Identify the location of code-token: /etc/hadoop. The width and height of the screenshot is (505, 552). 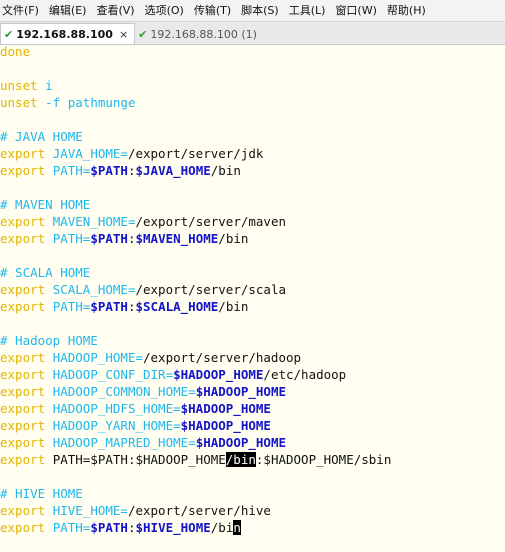
(305, 374).